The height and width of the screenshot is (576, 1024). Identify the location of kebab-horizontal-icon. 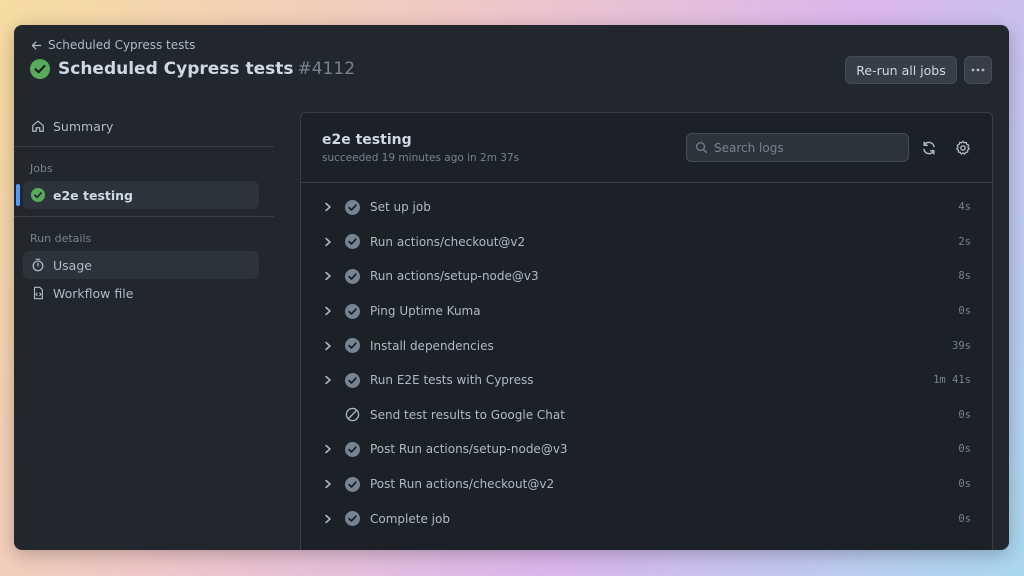
(978, 70).